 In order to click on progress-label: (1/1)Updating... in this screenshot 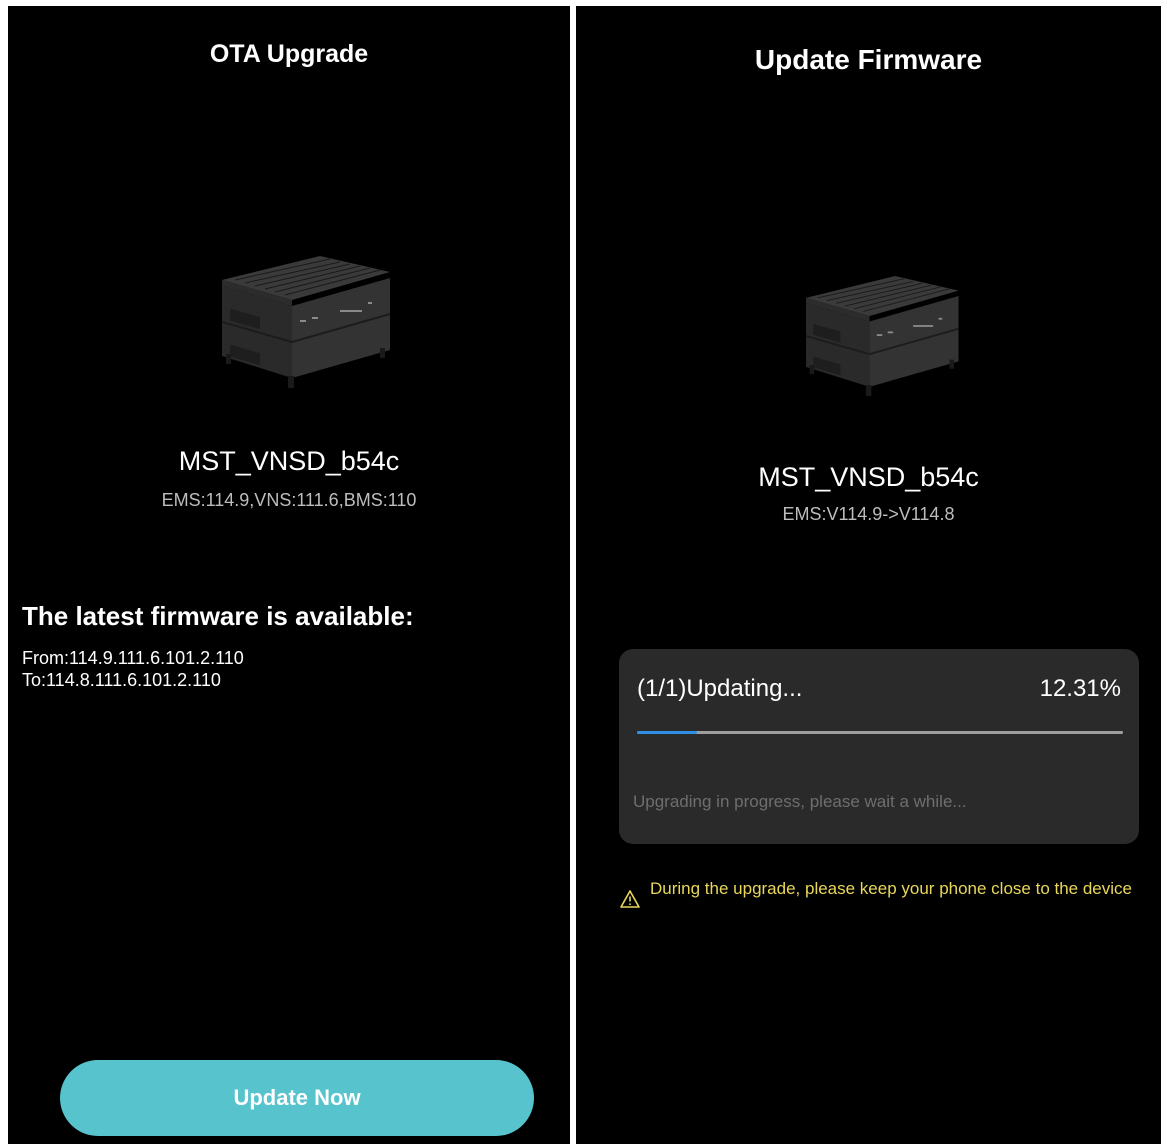, I will do `click(720, 688)`.